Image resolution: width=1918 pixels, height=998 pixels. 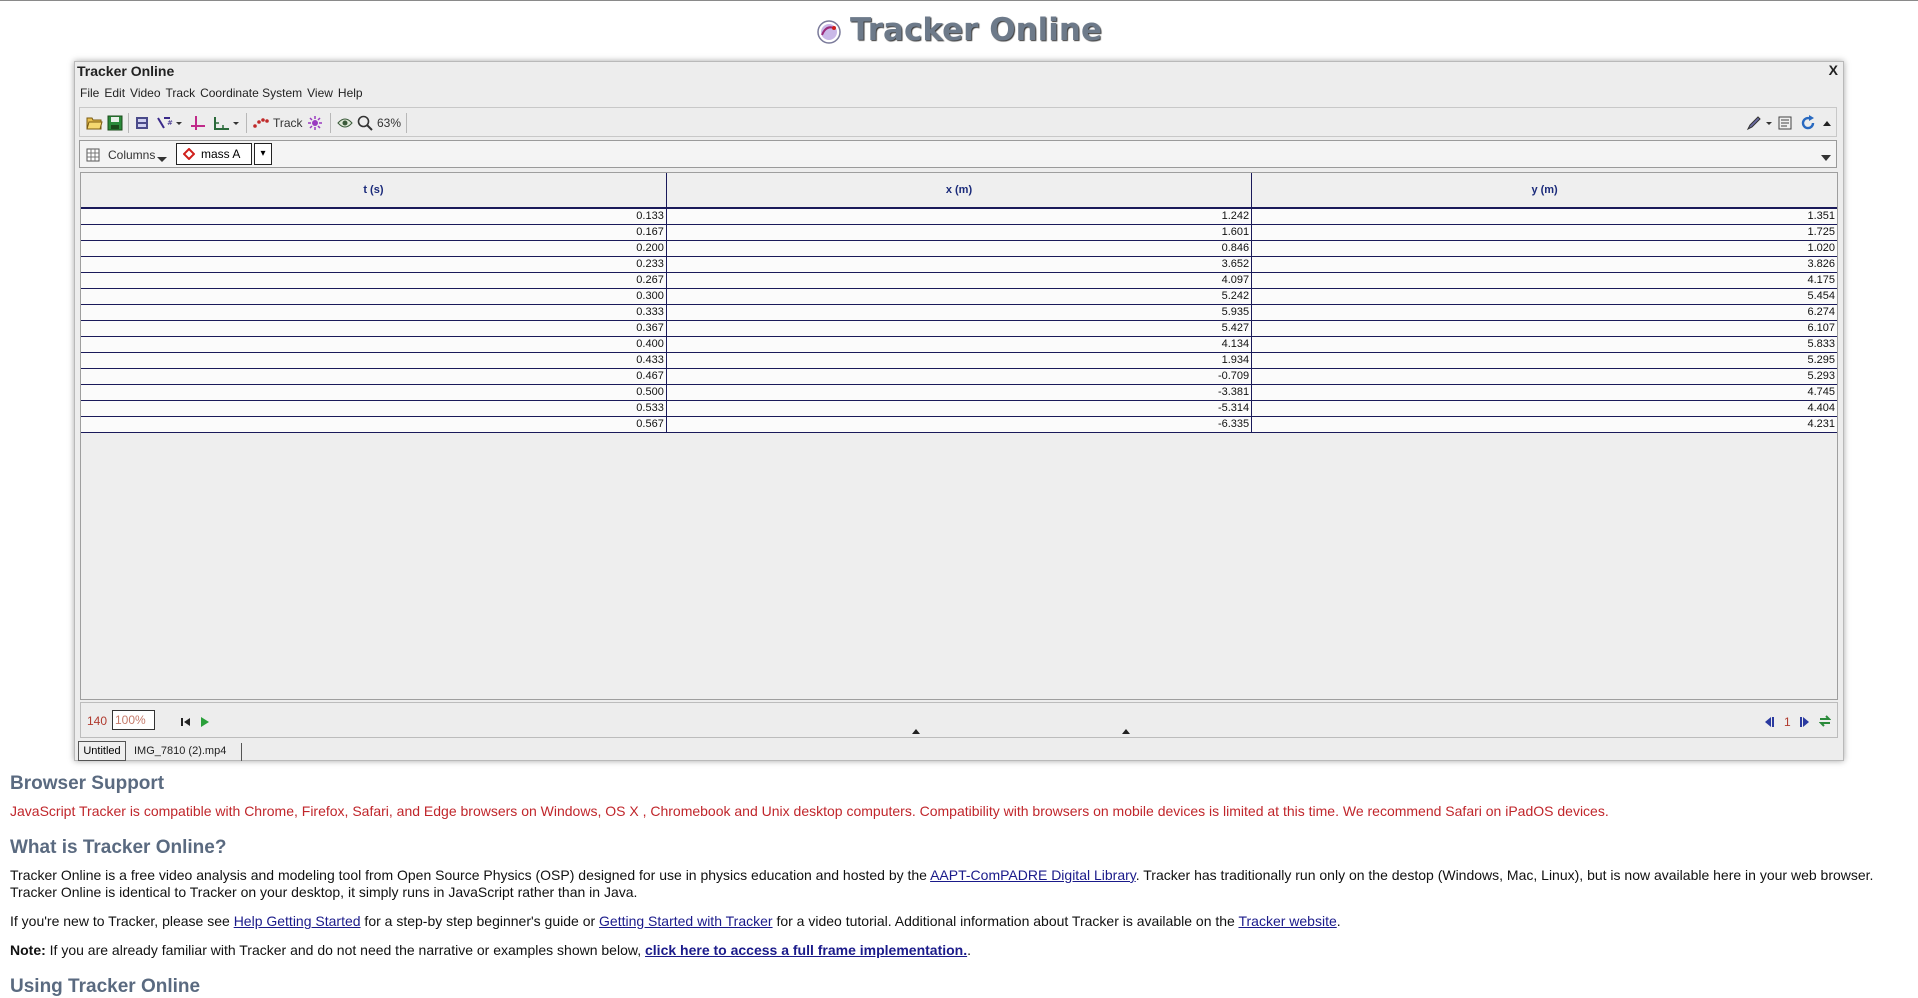 I want to click on cell-t: 0.267, so click(x=374, y=280).